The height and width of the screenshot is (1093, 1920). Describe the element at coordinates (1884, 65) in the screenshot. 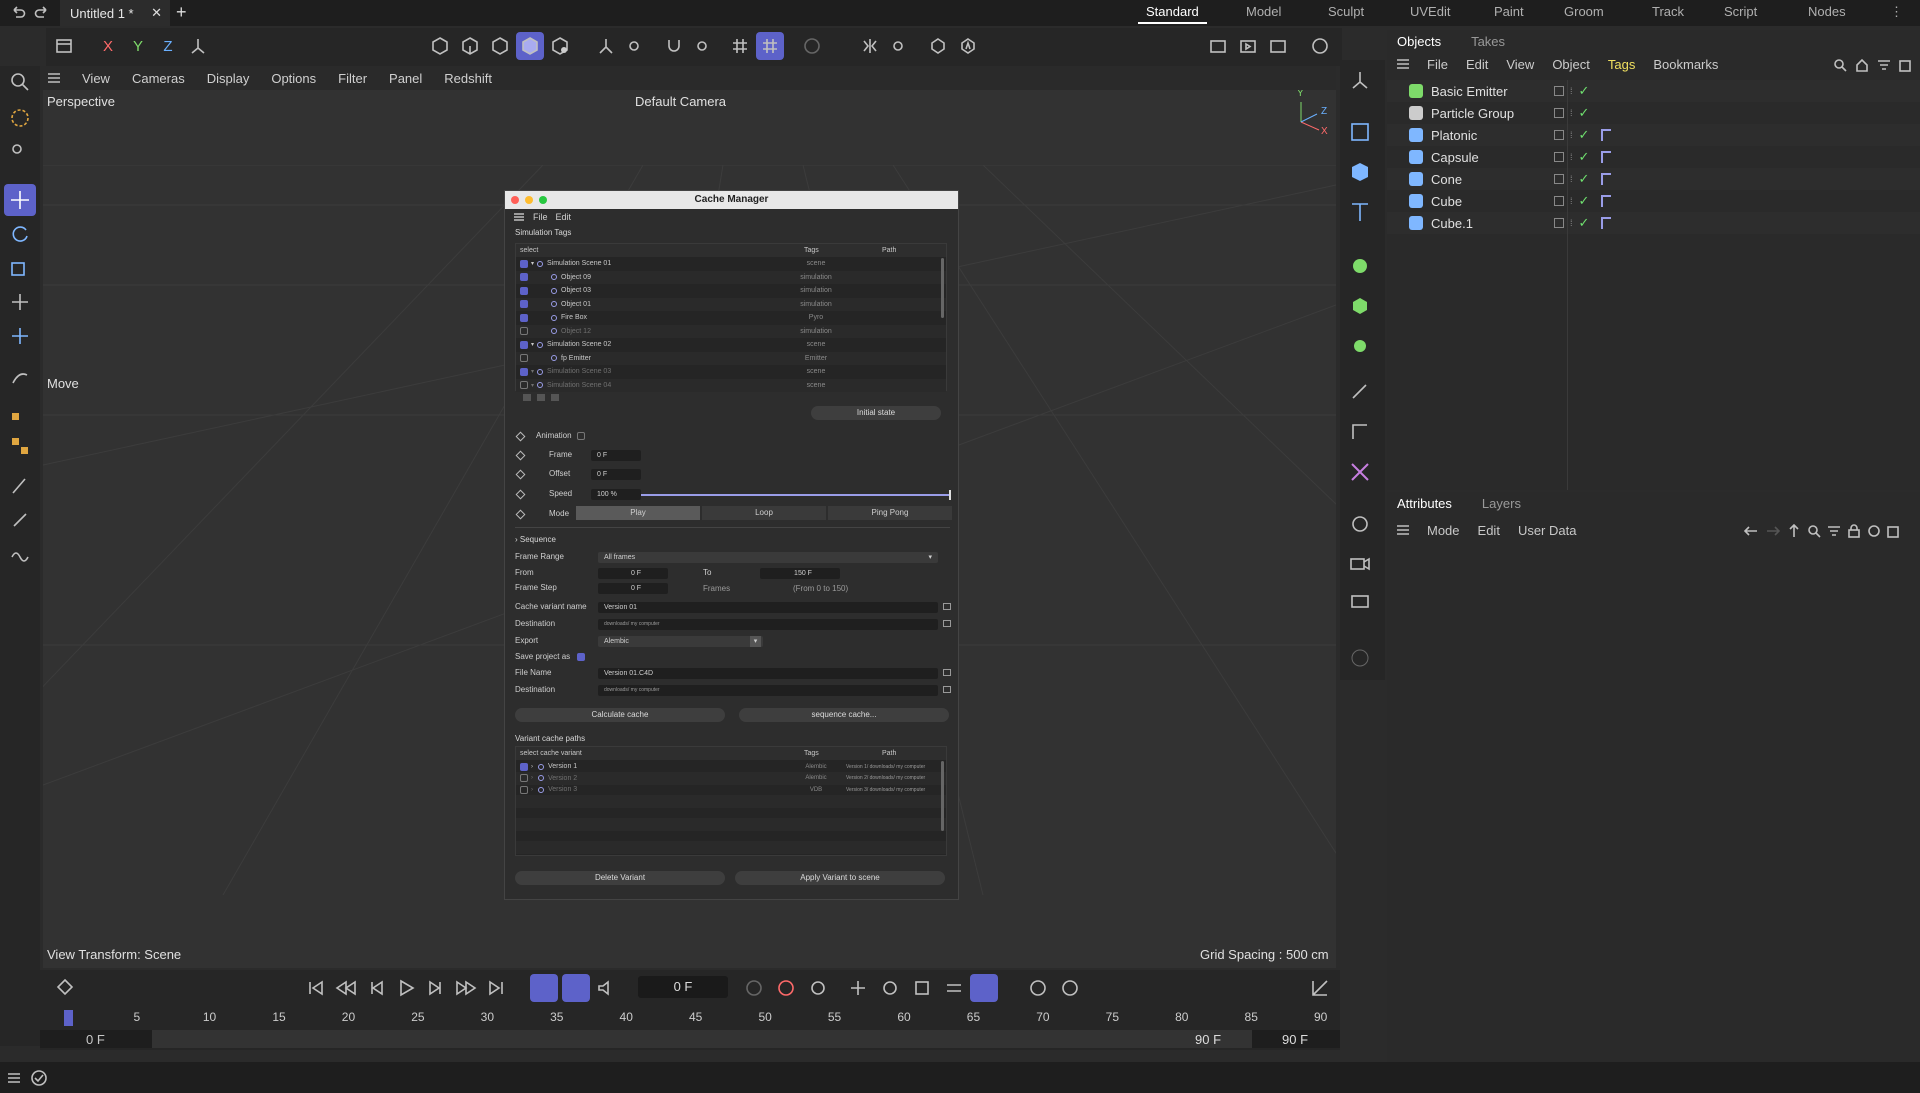

I see `objects-filter-icon` at that location.